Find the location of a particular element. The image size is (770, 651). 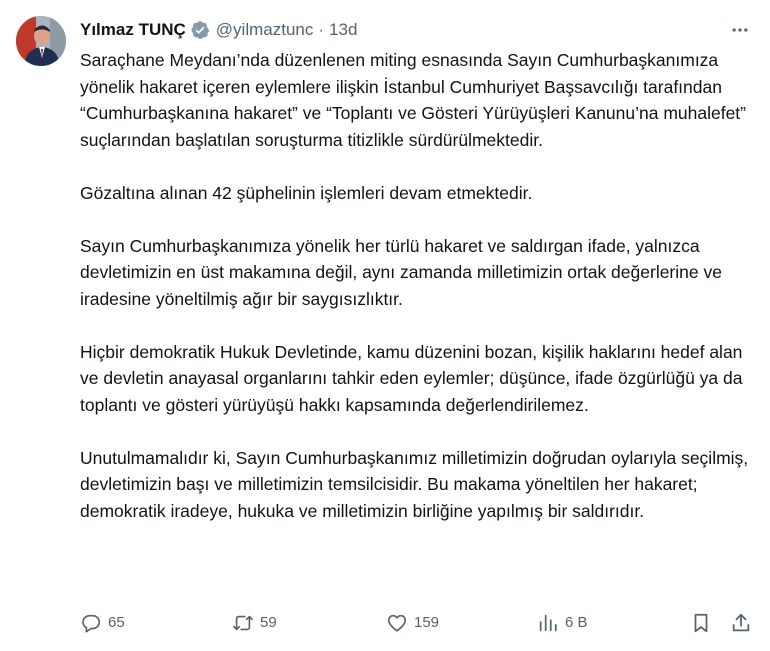

action-bar: 65 59 159 6 B is located at coordinates (417, 623).